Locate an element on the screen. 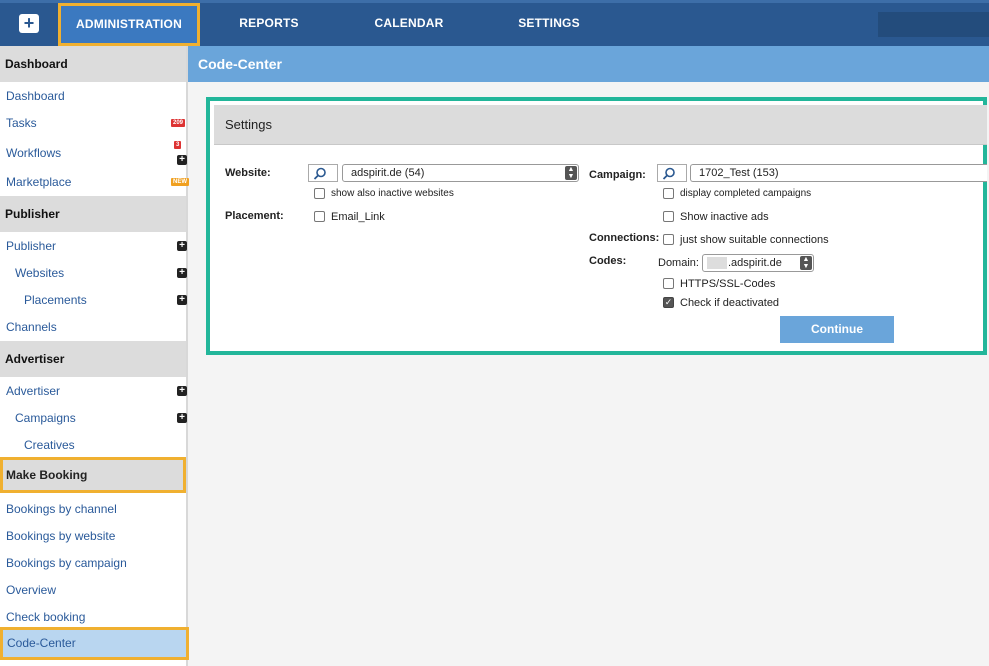  check-if-deactivated-label: Check if deactivated is located at coordinates (730, 303).